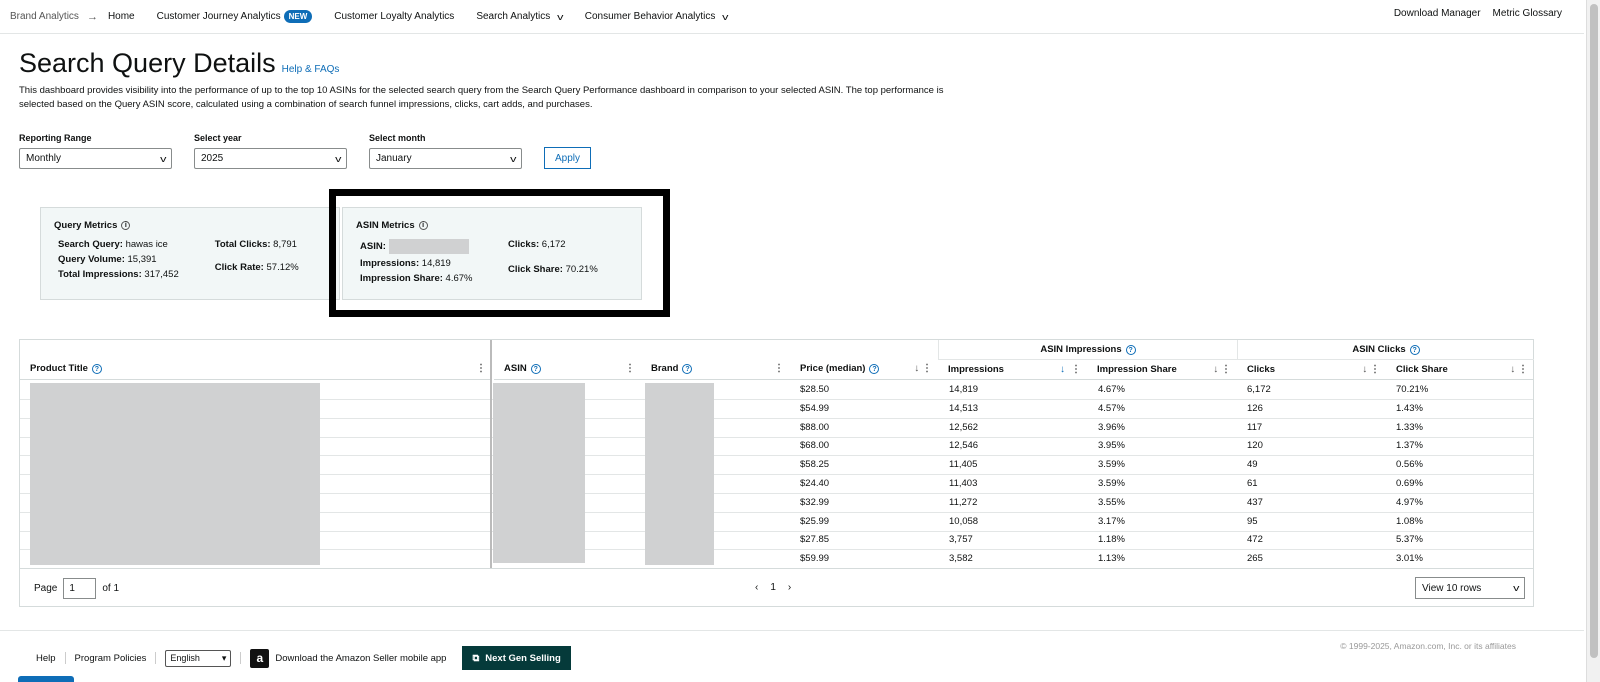  What do you see at coordinates (515, 368) in the screenshot?
I see `asin-header-label: ASIN` at bounding box center [515, 368].